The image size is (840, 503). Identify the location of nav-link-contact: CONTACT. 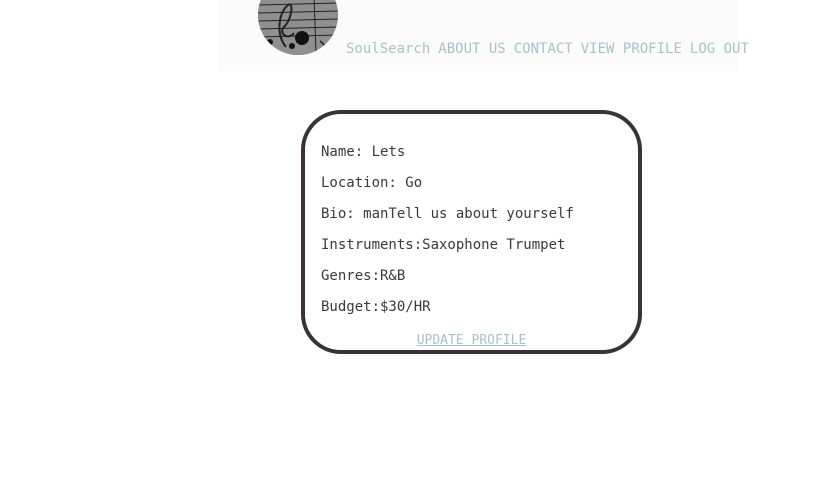
(543, 49).